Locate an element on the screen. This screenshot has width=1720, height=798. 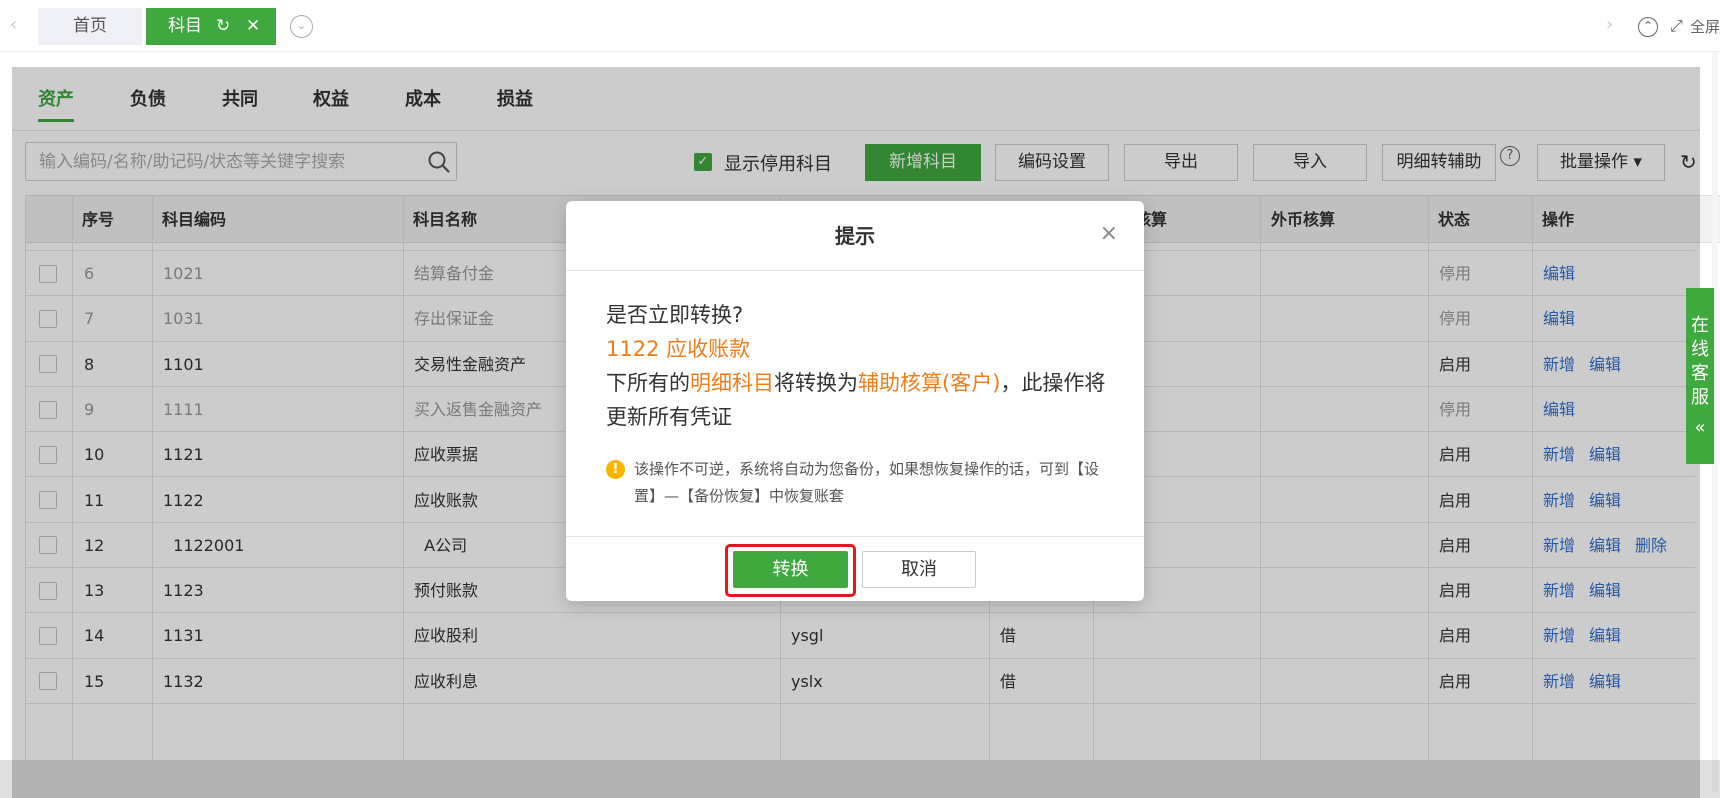
warning-icon: ! is located at coordinates (615, 469).